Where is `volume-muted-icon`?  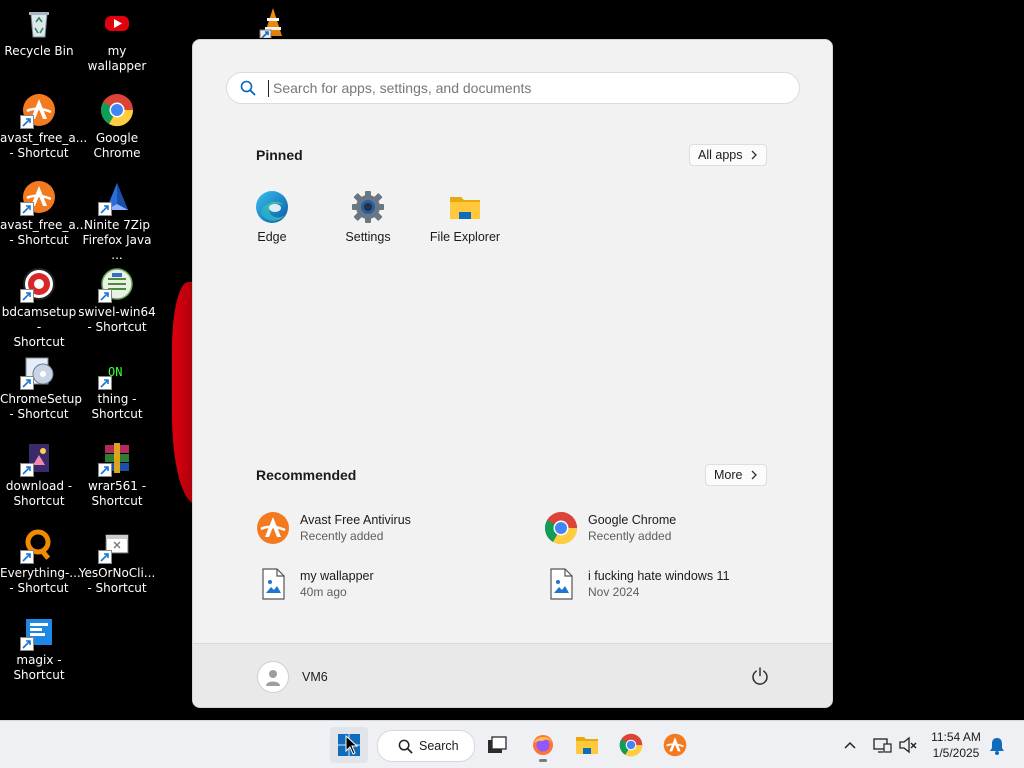 volume-muted-icon is located at coordinates (908, 745).